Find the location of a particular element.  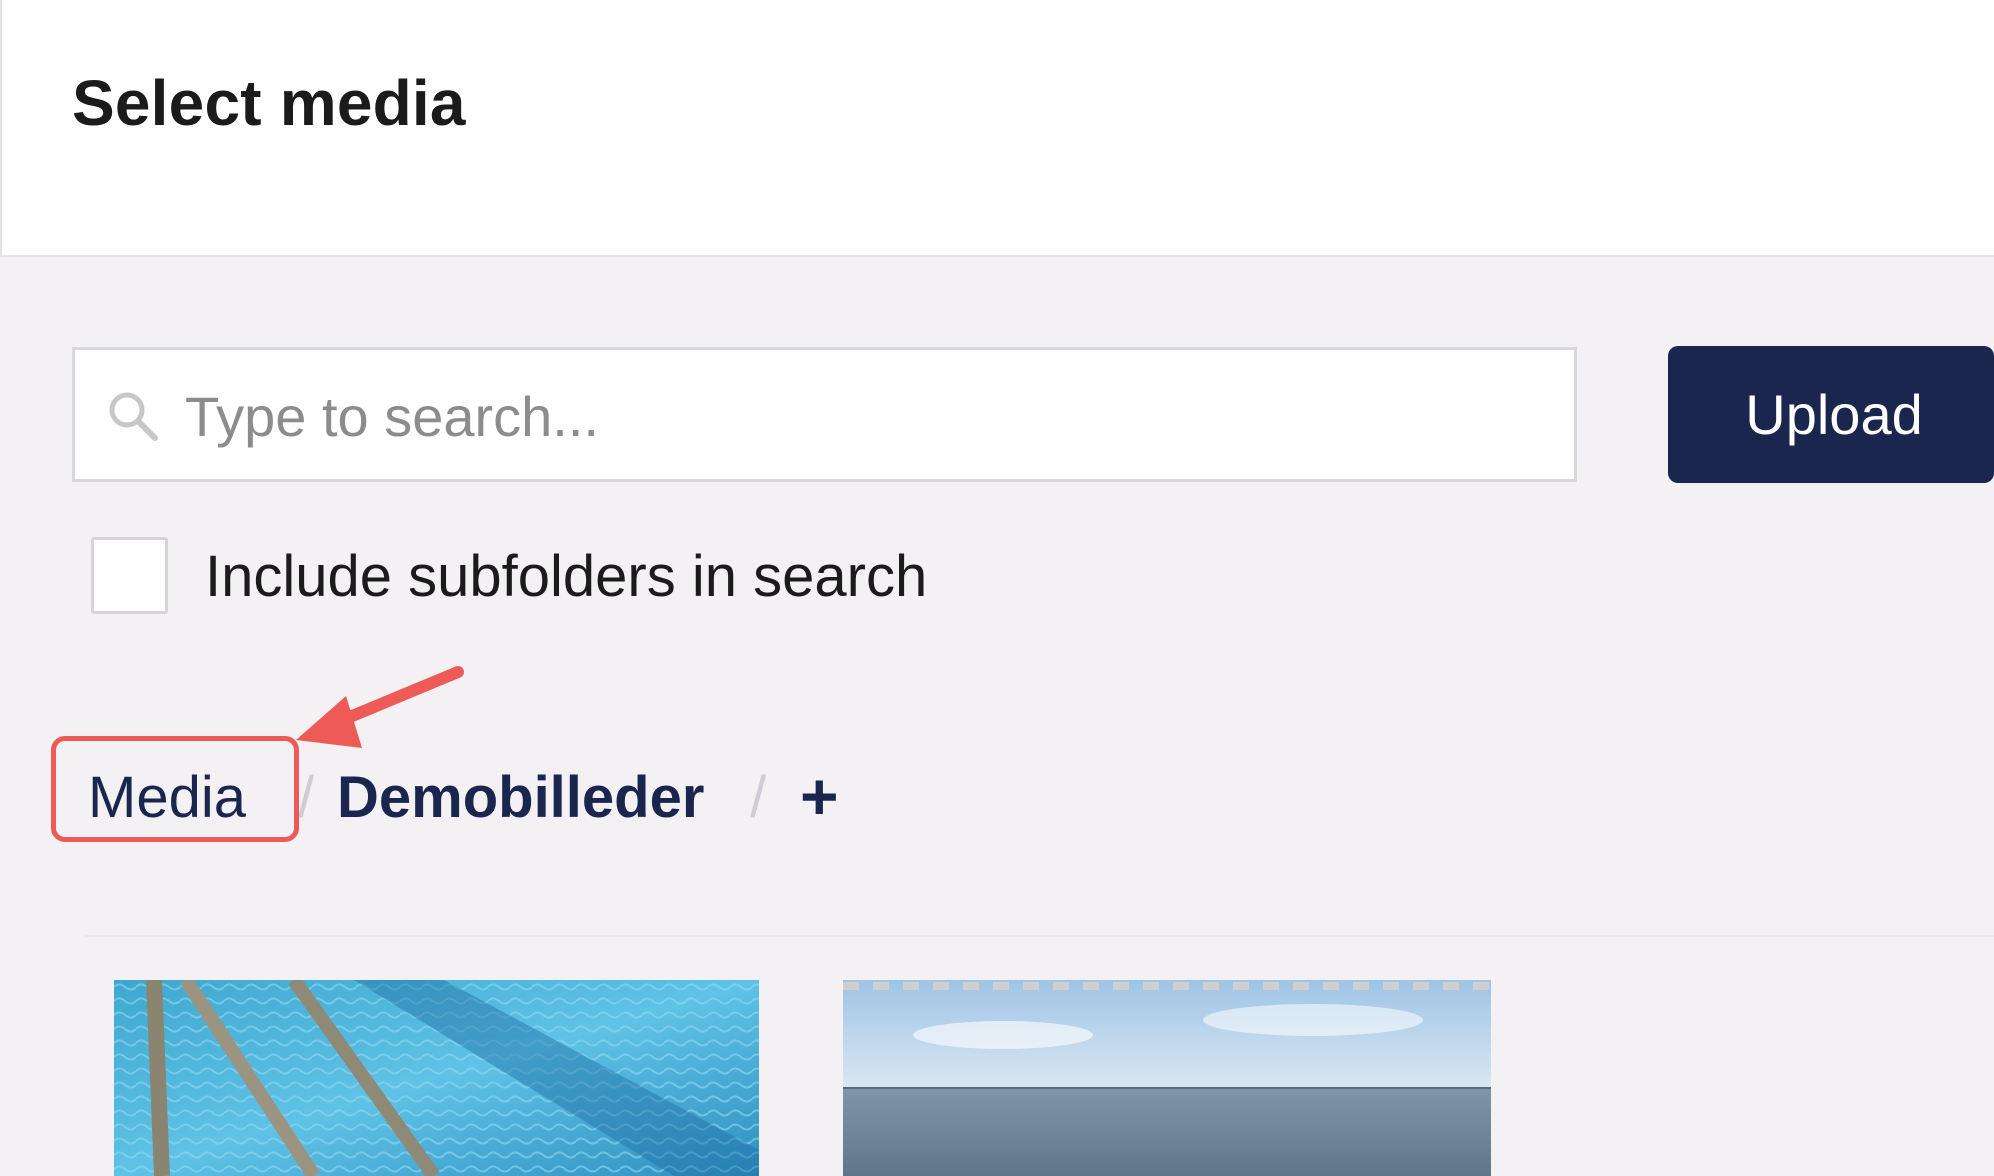

media-item-pool is located at coordinates (436, 1078).